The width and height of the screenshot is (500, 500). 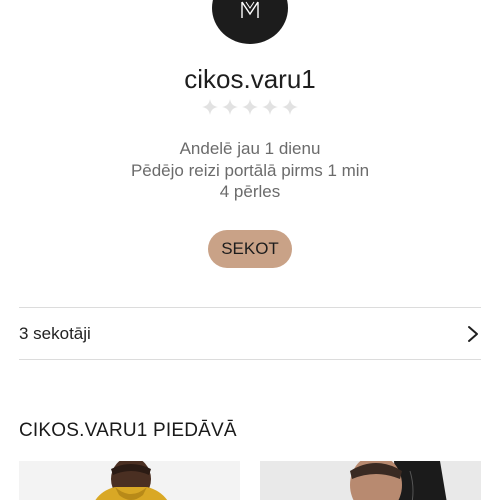 What do you see at coordinates (55, 333) in the screenshot?
I see `followers-label: 3 sekotāji` at bounding box center [55, 333].